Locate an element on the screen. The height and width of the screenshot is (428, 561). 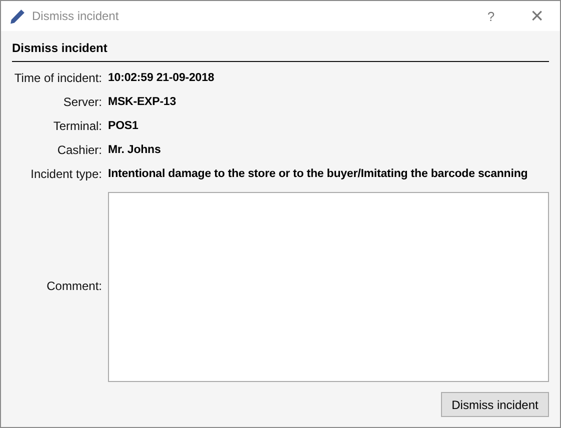
field-value: POS1 is located at coordinates (124, 126).